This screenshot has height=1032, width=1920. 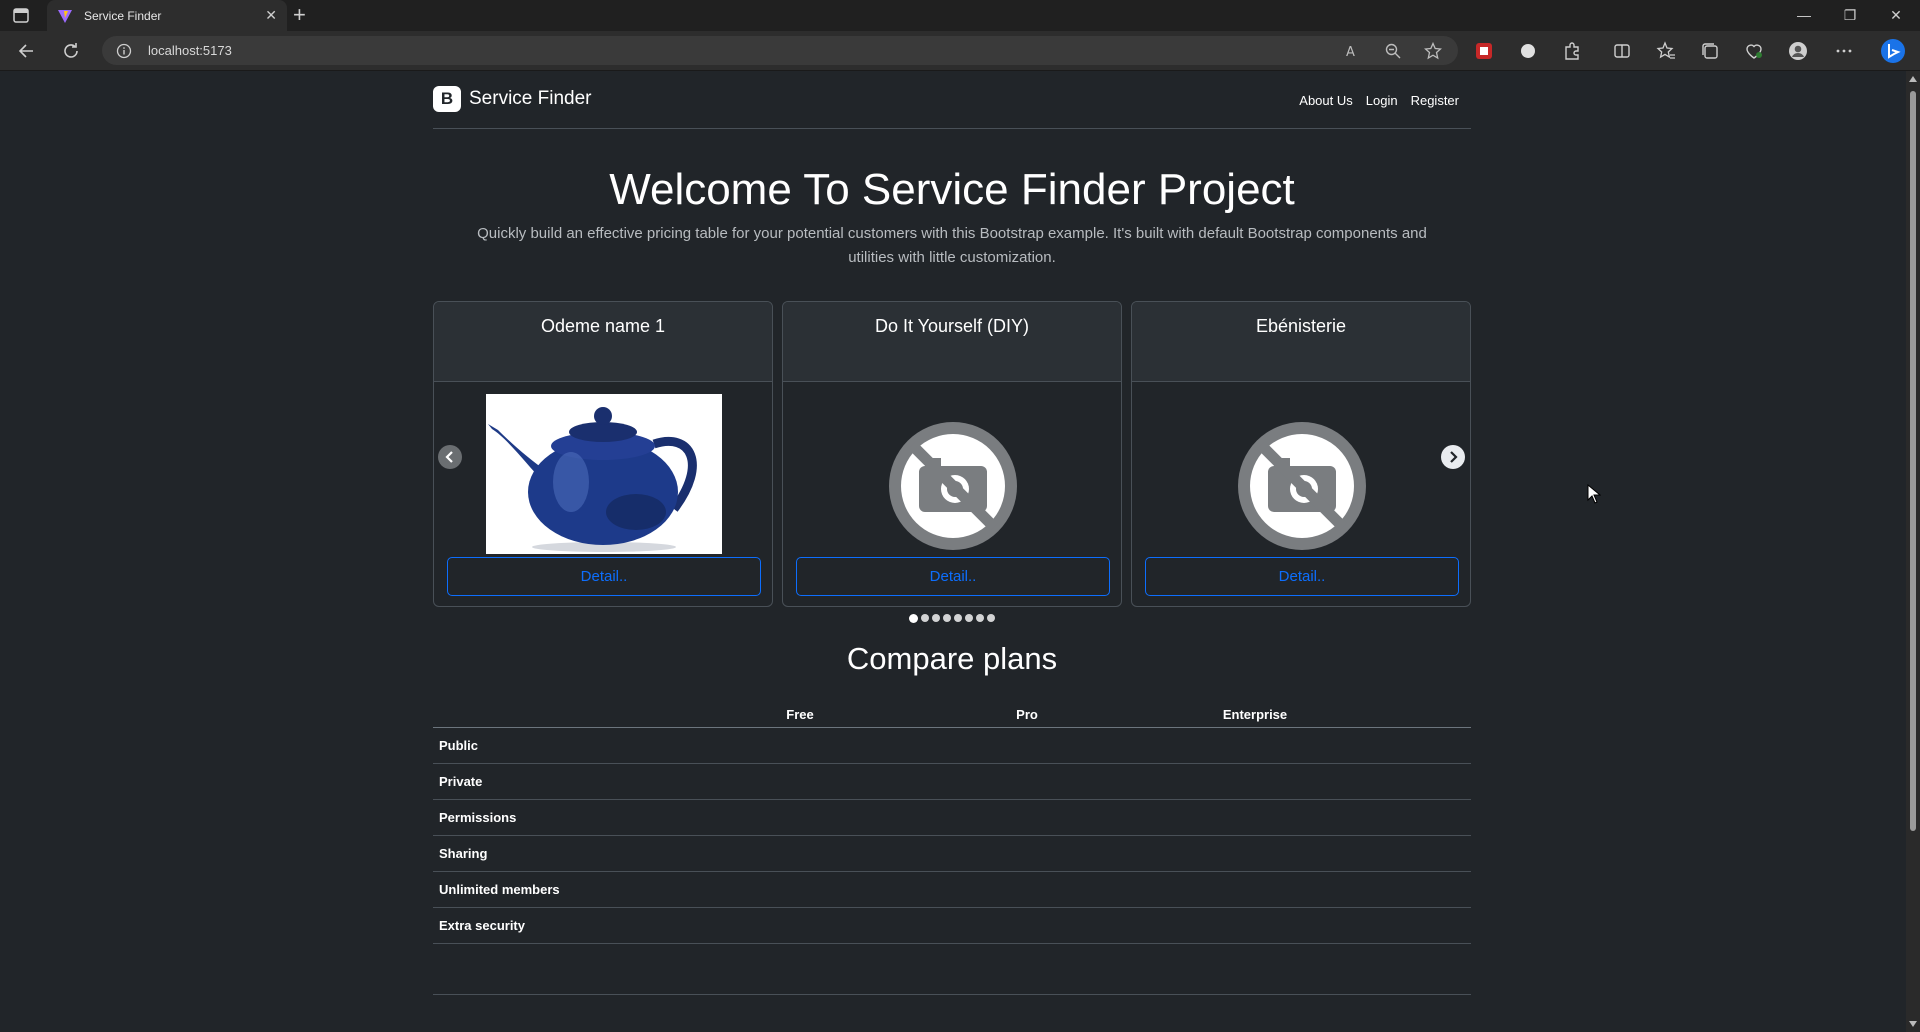 I want to click on extension-red-icon, so click(x=1484, y=51).